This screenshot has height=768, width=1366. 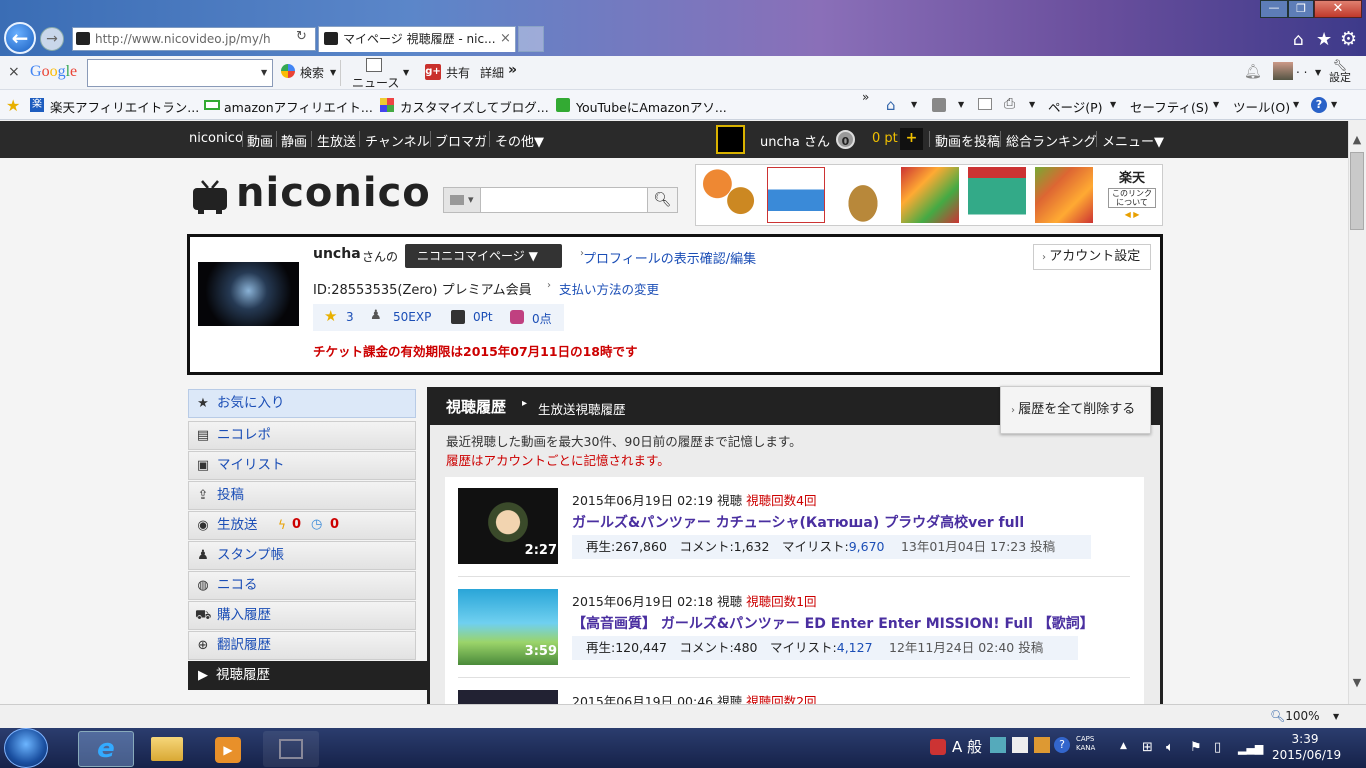 What do you see at coordinates (662, 200) in the screenshot?
I see `search-button: 🔍︎` at bounding box center [662, 200].